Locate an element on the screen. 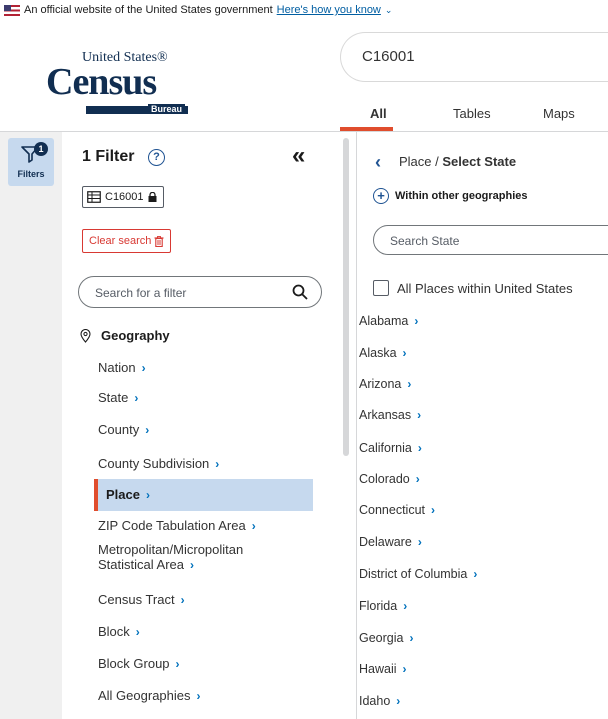  state-label: Georgia is located at coordinates (381, 638).